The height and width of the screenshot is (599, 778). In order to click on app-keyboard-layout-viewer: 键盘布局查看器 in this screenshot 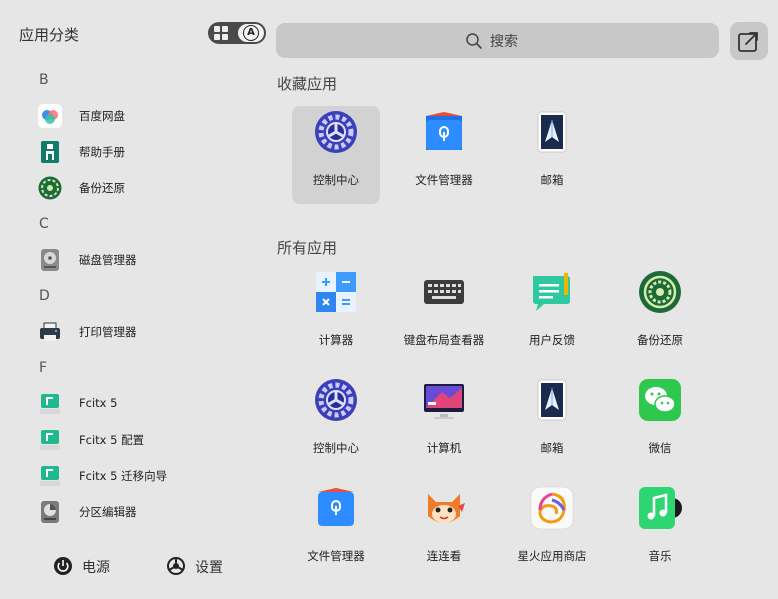, I will do `click(444, 315)`.